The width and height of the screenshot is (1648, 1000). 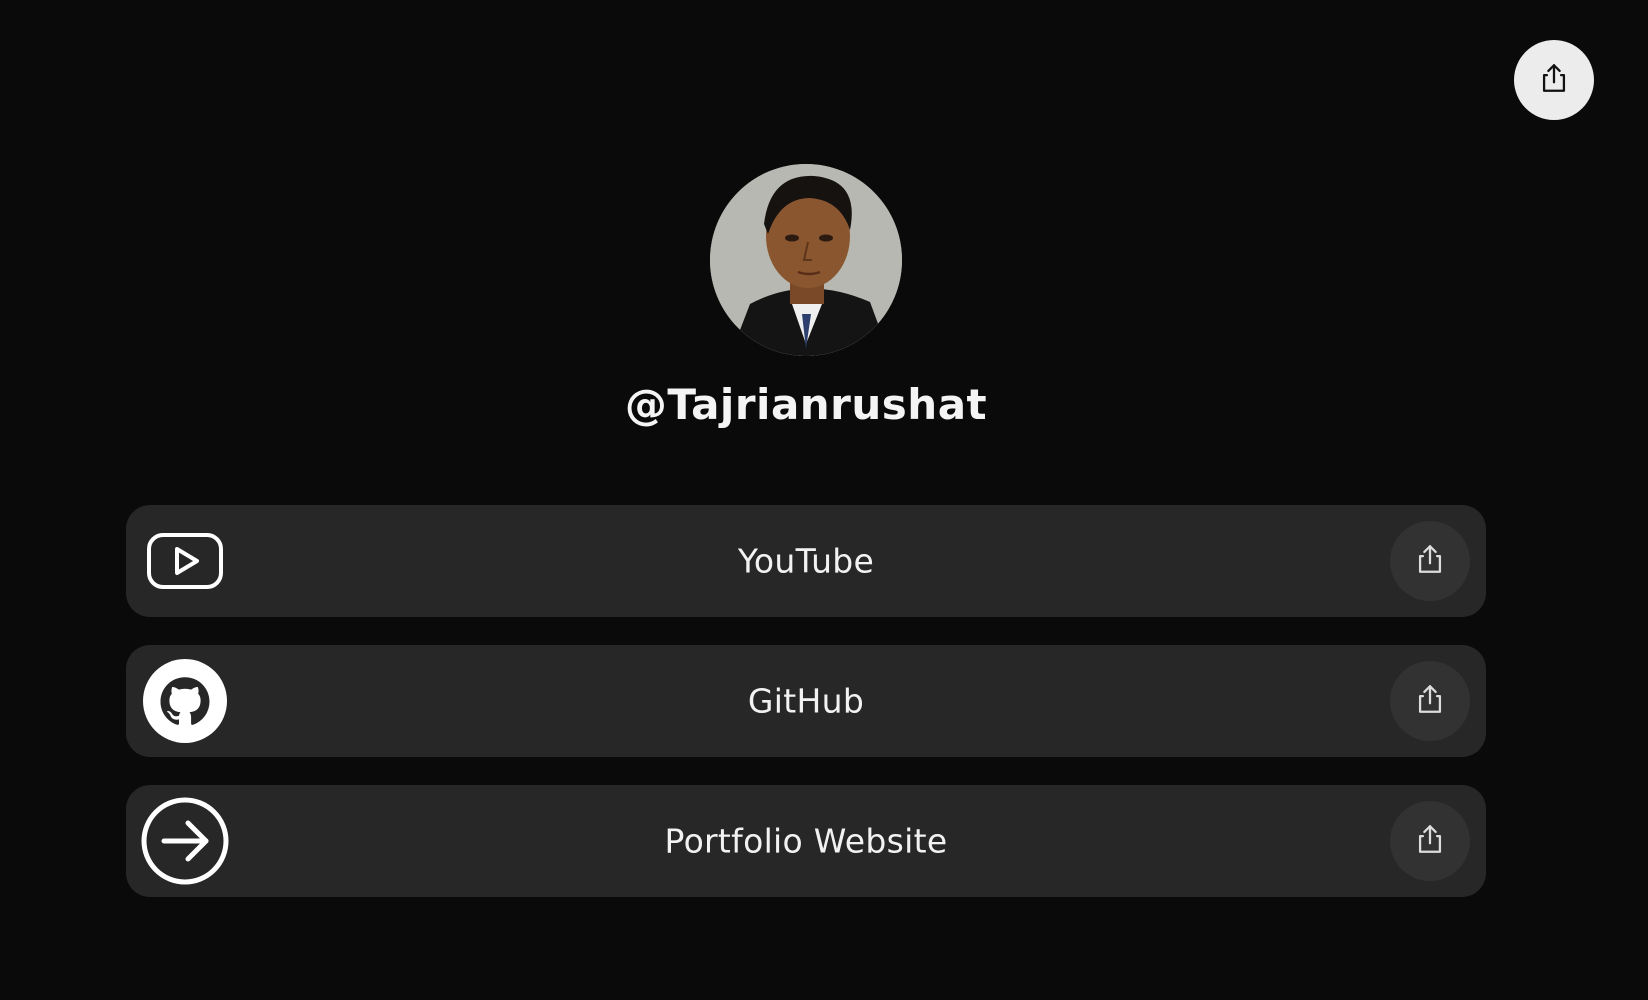 I want to click on share-portfolio-button, so click(x=1430, y=841).